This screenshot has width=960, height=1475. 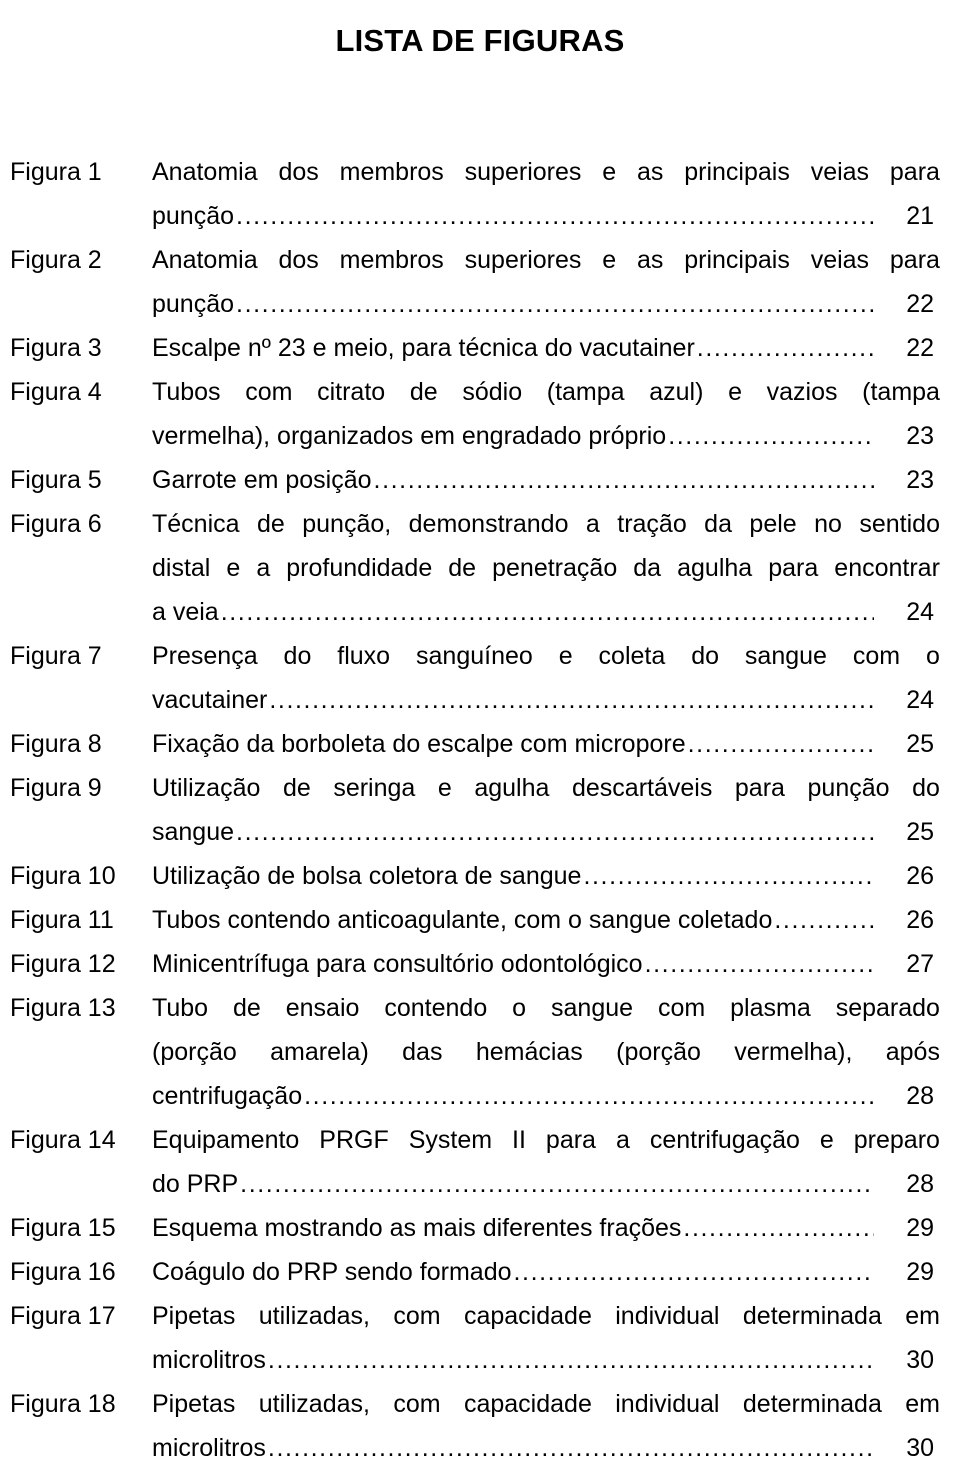 I want to click on word: PRGF, so click(x=354, y=1140).